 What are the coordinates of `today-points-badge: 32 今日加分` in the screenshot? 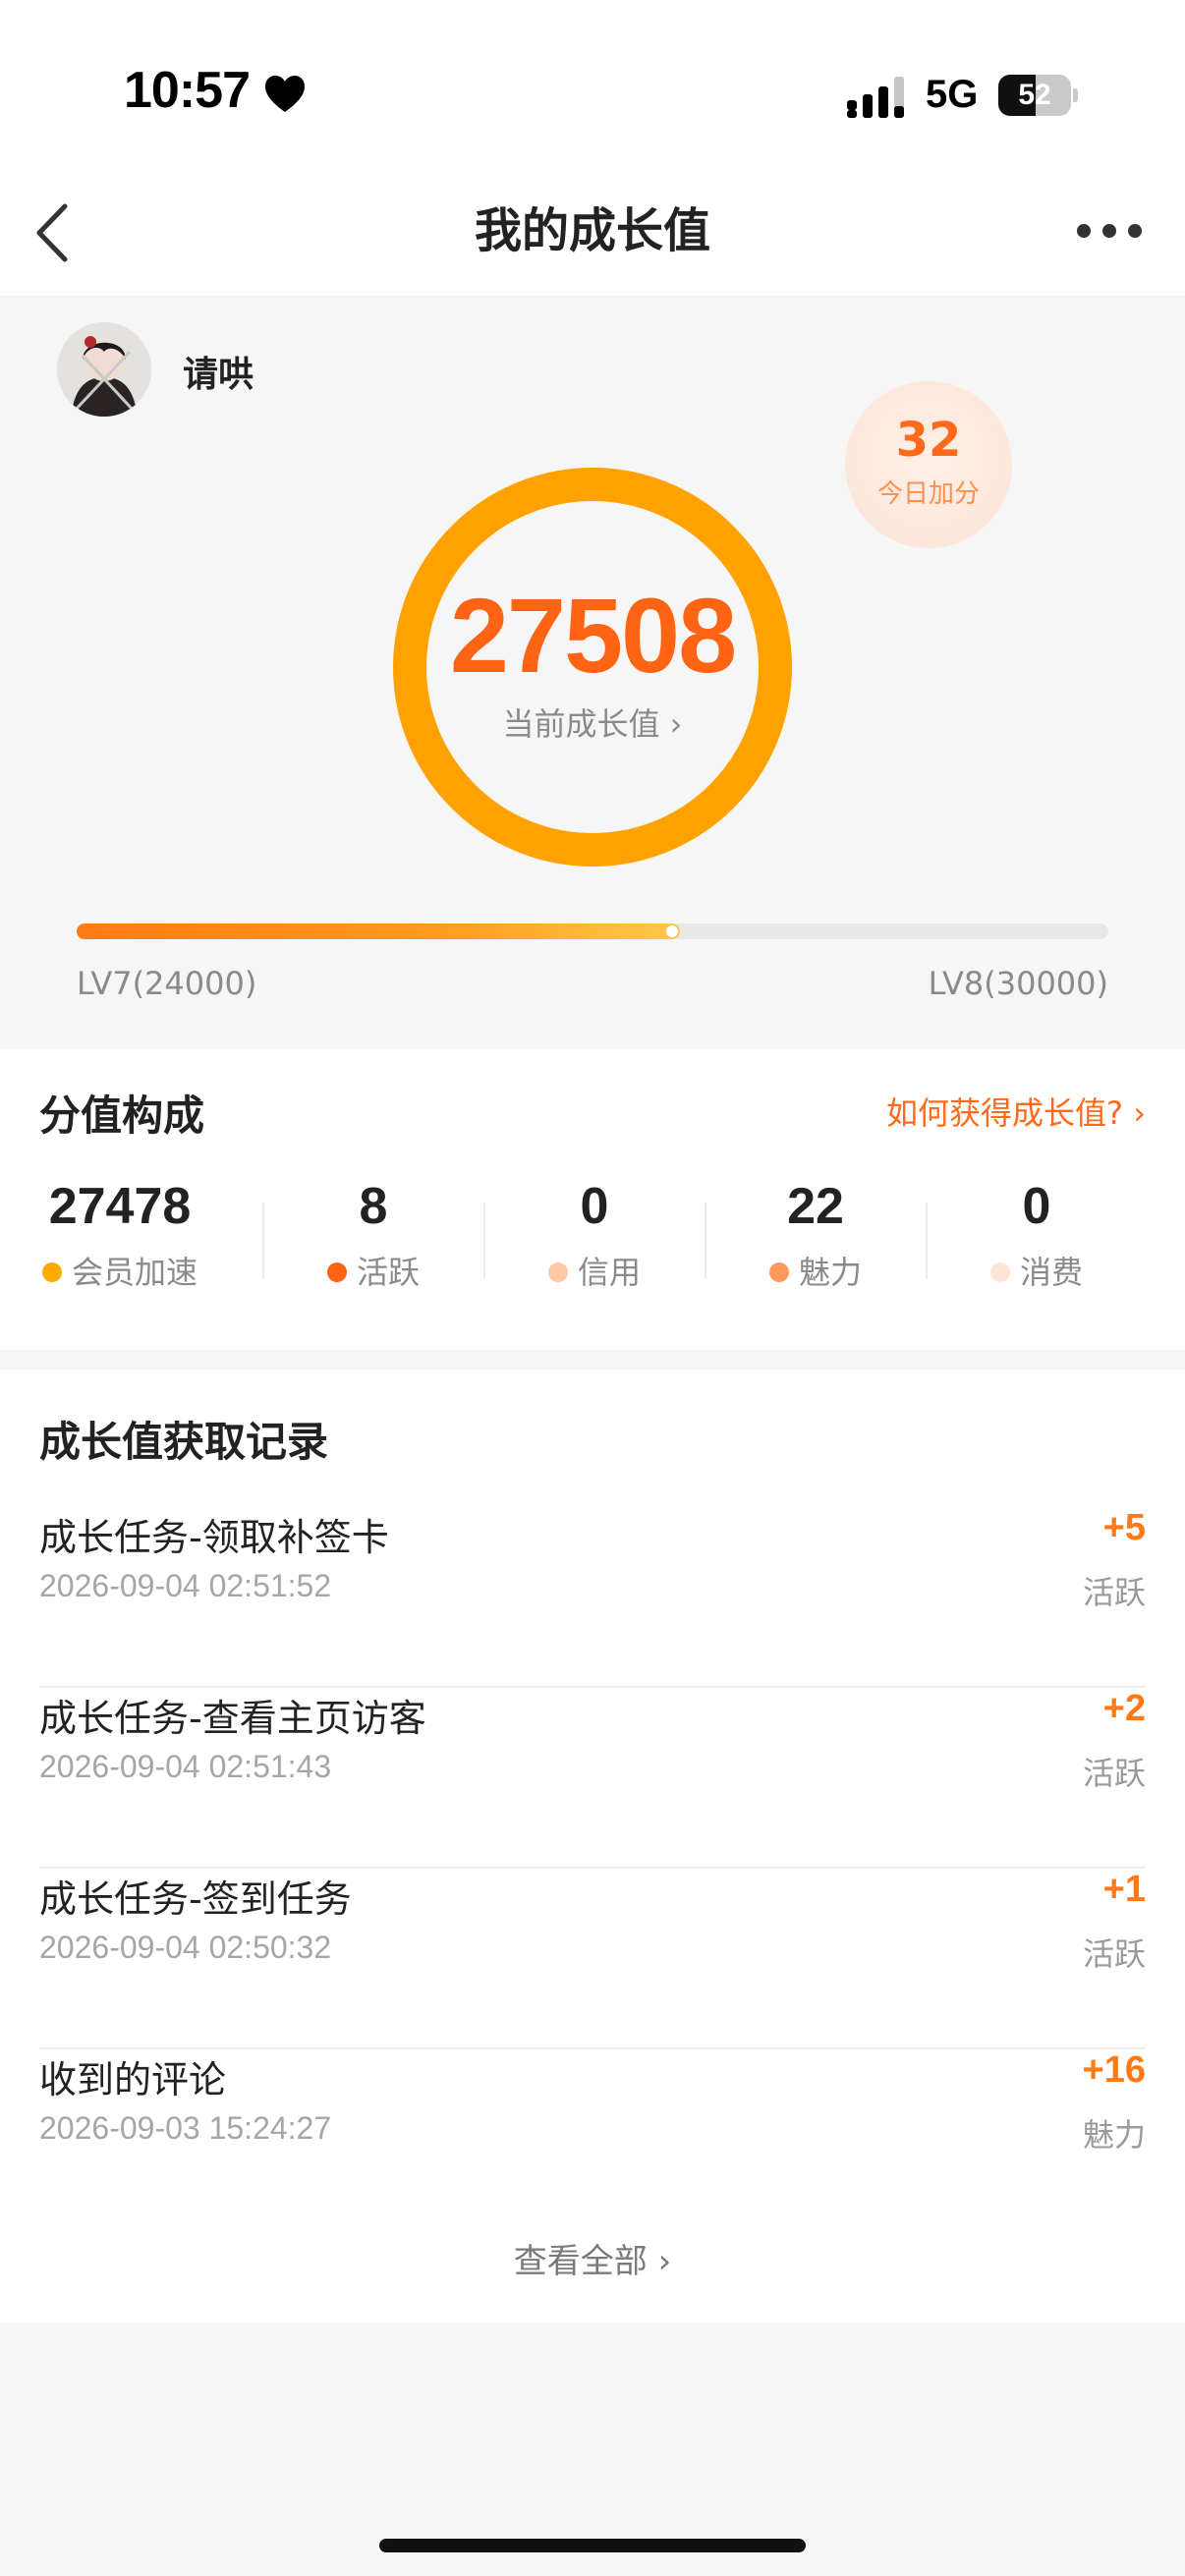 It's located at (929, 464).